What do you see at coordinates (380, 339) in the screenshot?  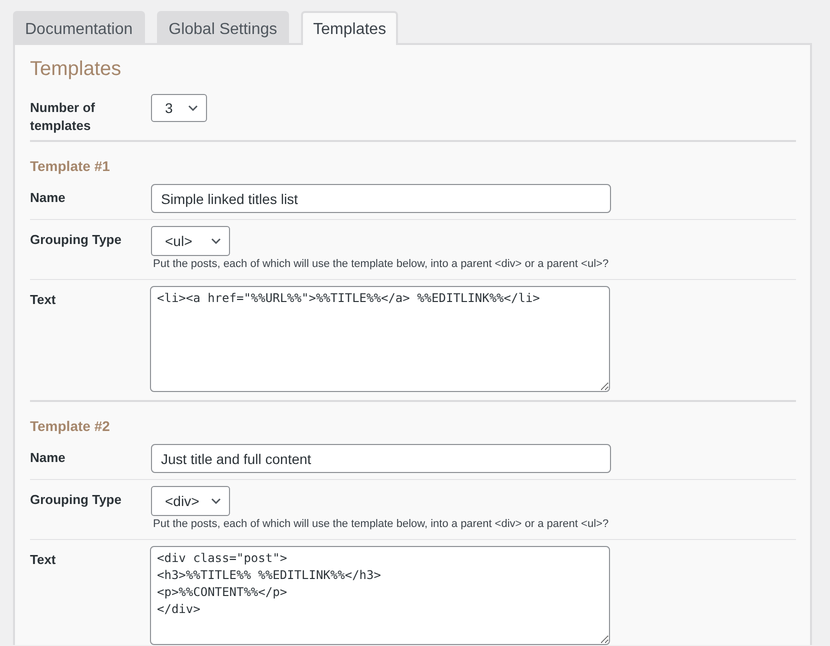 I see `template-text-area: <li><a href="%%URL%%">%%TITLE%%</a> %%EDITLINK%%</li>` at bounding box center [380, 339].